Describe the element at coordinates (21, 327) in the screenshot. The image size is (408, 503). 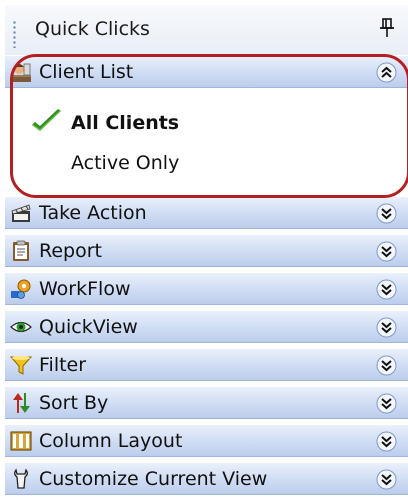
I see `eye-icon` at that location.